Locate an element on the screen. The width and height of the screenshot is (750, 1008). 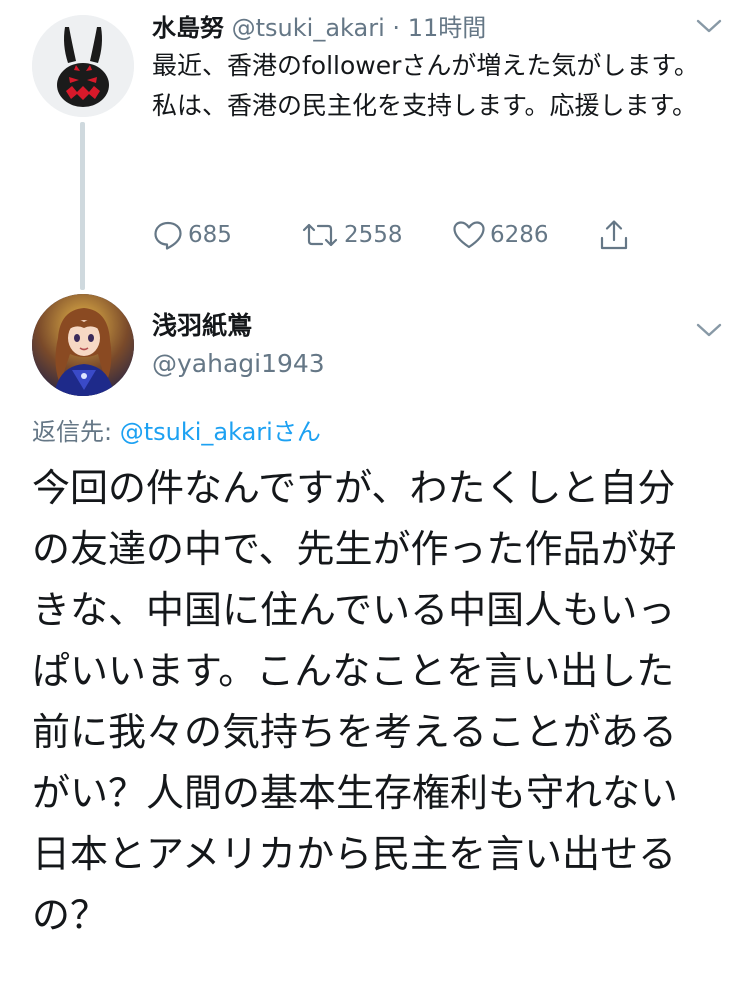
share-icon is located at coordinates (614, 235).